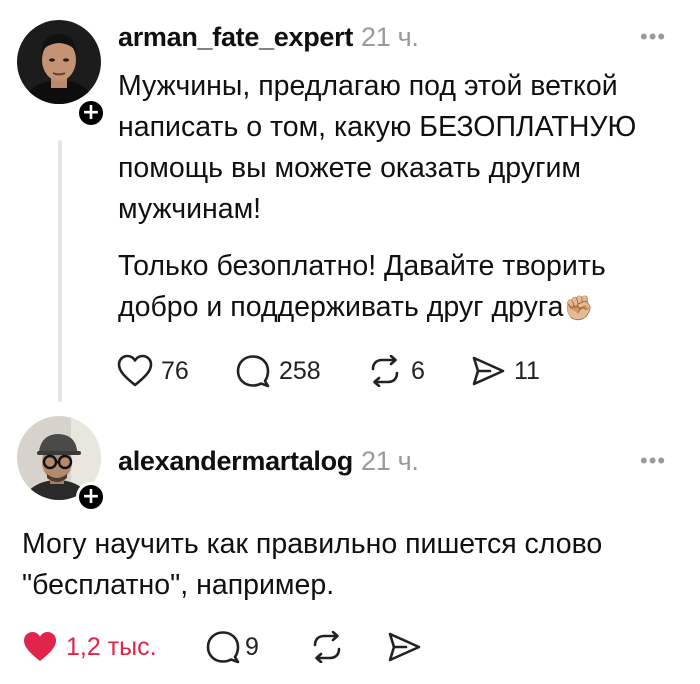 This screenshot has height=684, width=700. I want to click on avatar-arman: +, so click(61, 74).